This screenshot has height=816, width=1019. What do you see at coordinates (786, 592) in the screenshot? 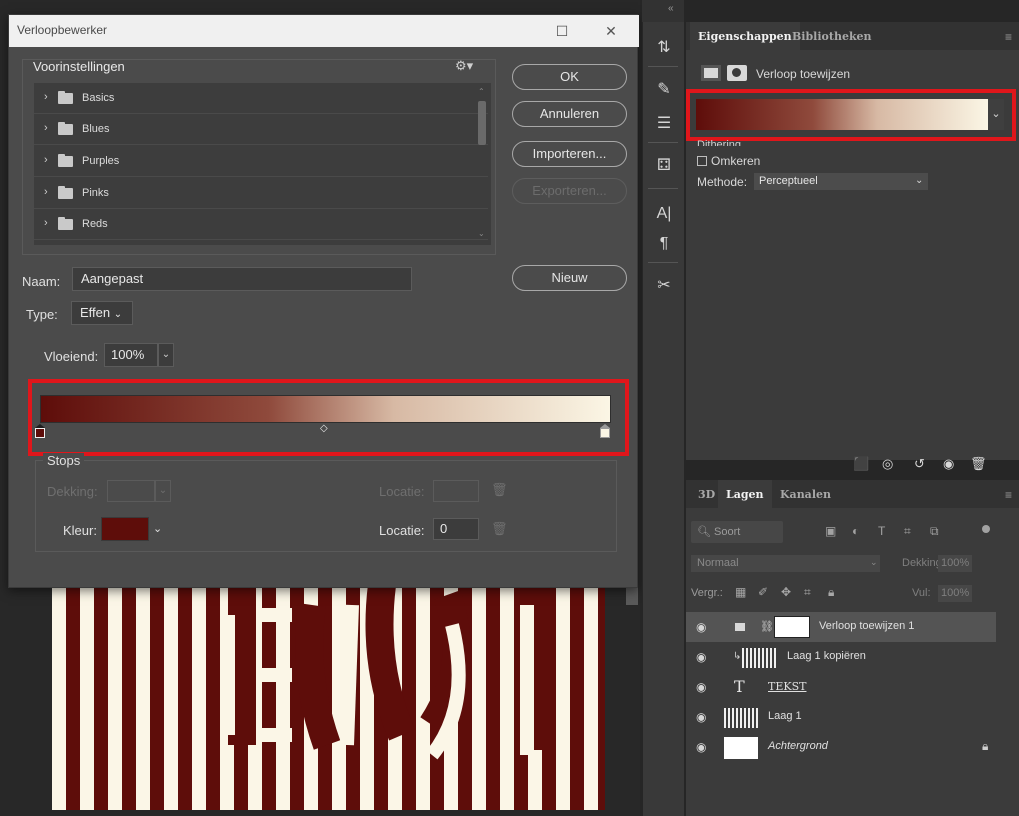
I see `lock-move-icon: ✥` at bounding box center [786, 592].